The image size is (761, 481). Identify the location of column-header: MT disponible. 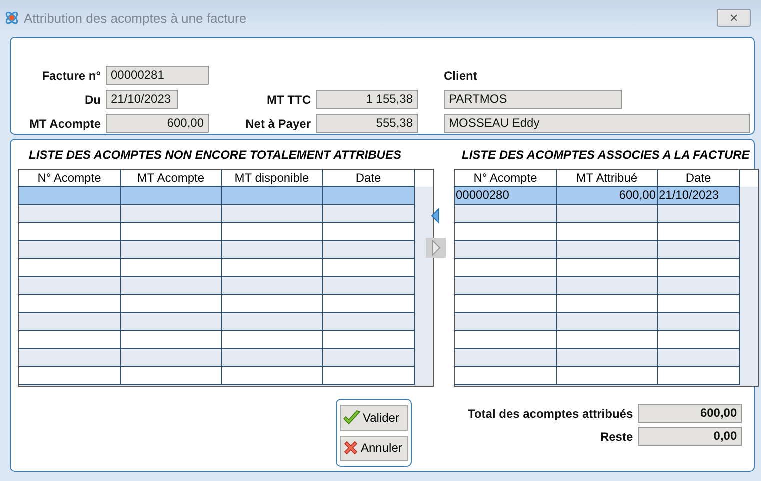
(272, 178).